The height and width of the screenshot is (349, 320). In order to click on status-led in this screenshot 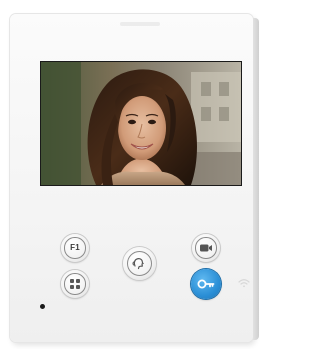, I will do `click(42, 306)`.